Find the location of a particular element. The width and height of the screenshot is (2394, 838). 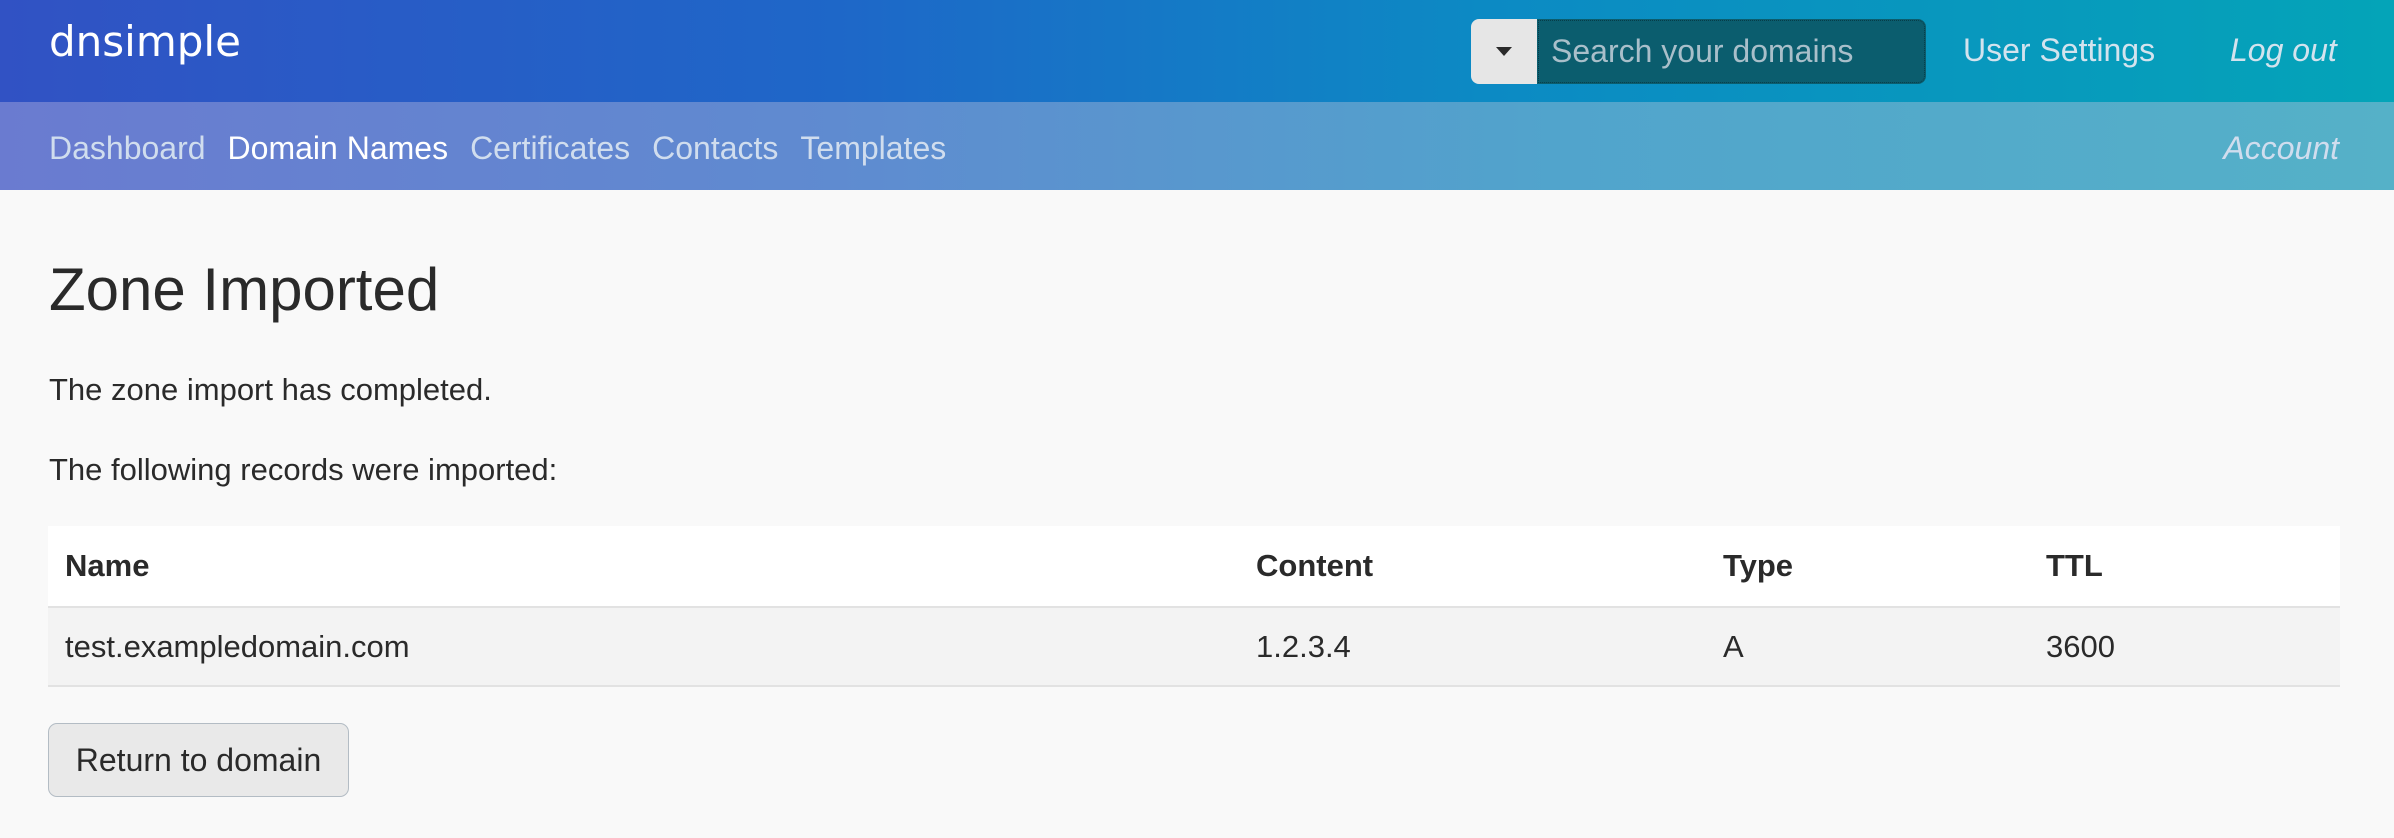

record-name: test.exampledomain.com is located at coordinates (643, 647).